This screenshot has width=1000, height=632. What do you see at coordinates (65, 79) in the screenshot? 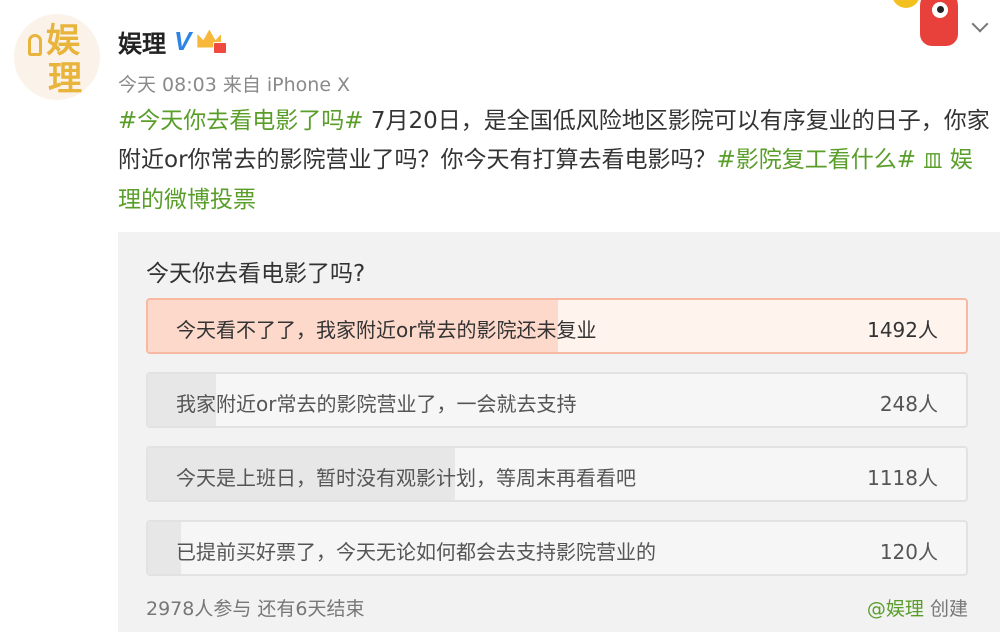
I see `avatar-logo-char-2: 理` at bounding box center [65, 79].